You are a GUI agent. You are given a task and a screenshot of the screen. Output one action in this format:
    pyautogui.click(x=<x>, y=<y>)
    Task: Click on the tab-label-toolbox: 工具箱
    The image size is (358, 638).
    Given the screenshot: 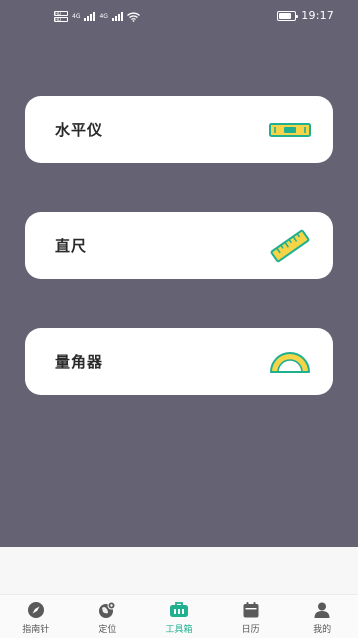 What is the action you would take?
    pyautogui.click(x=179, y=630)
    